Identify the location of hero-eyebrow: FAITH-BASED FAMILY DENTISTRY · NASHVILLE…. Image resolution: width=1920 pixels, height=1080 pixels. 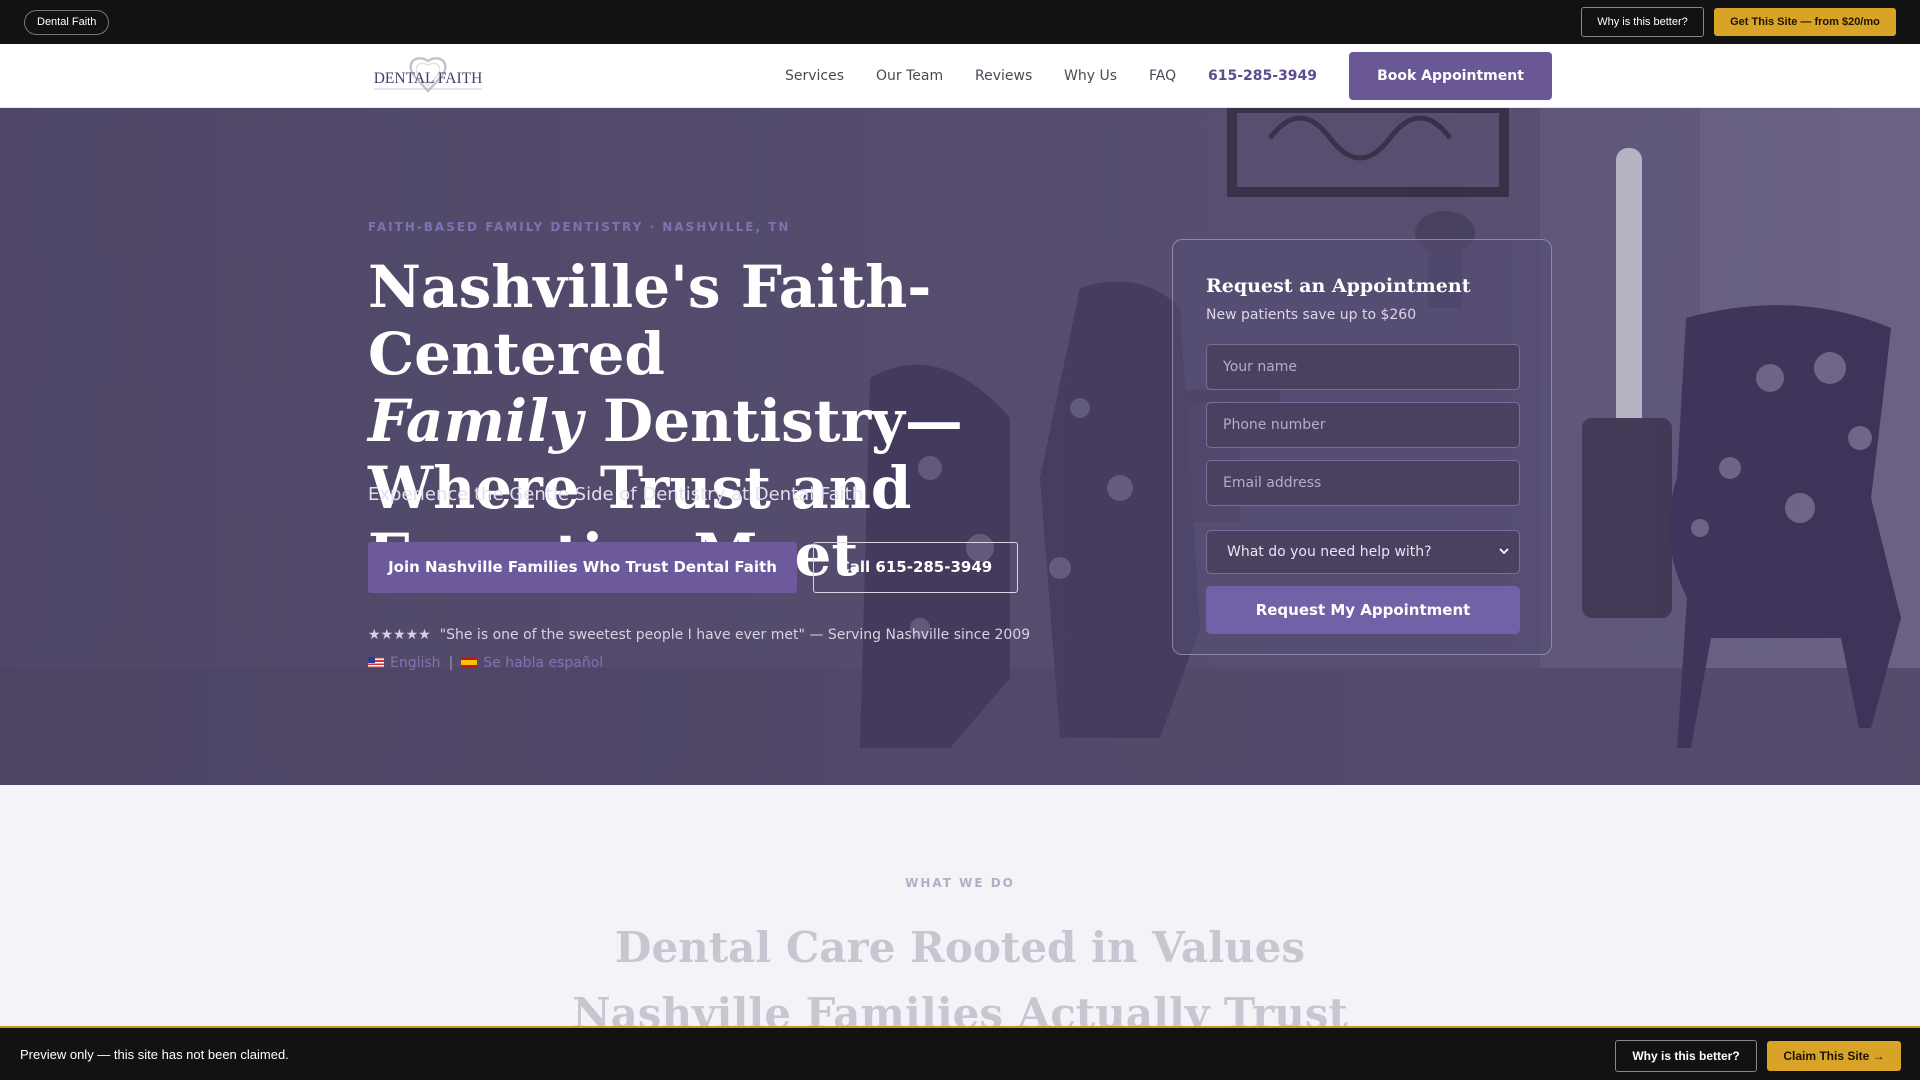
(579, 227).